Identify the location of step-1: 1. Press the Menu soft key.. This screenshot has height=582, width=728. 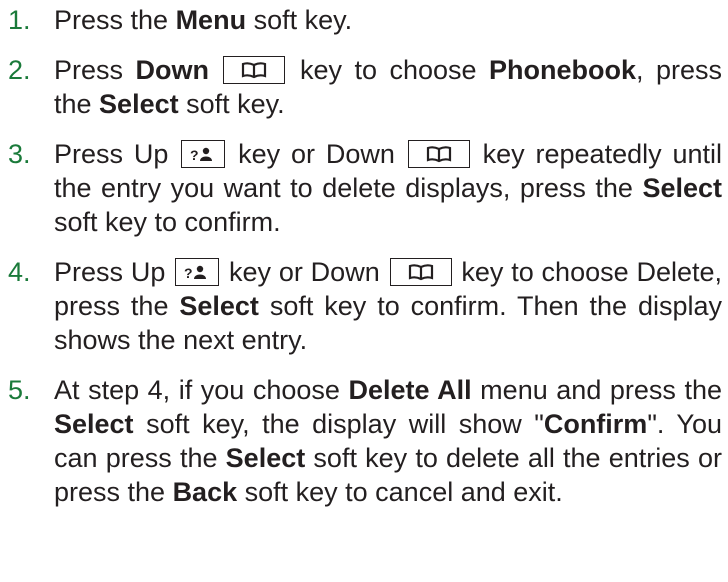
(365, 20).